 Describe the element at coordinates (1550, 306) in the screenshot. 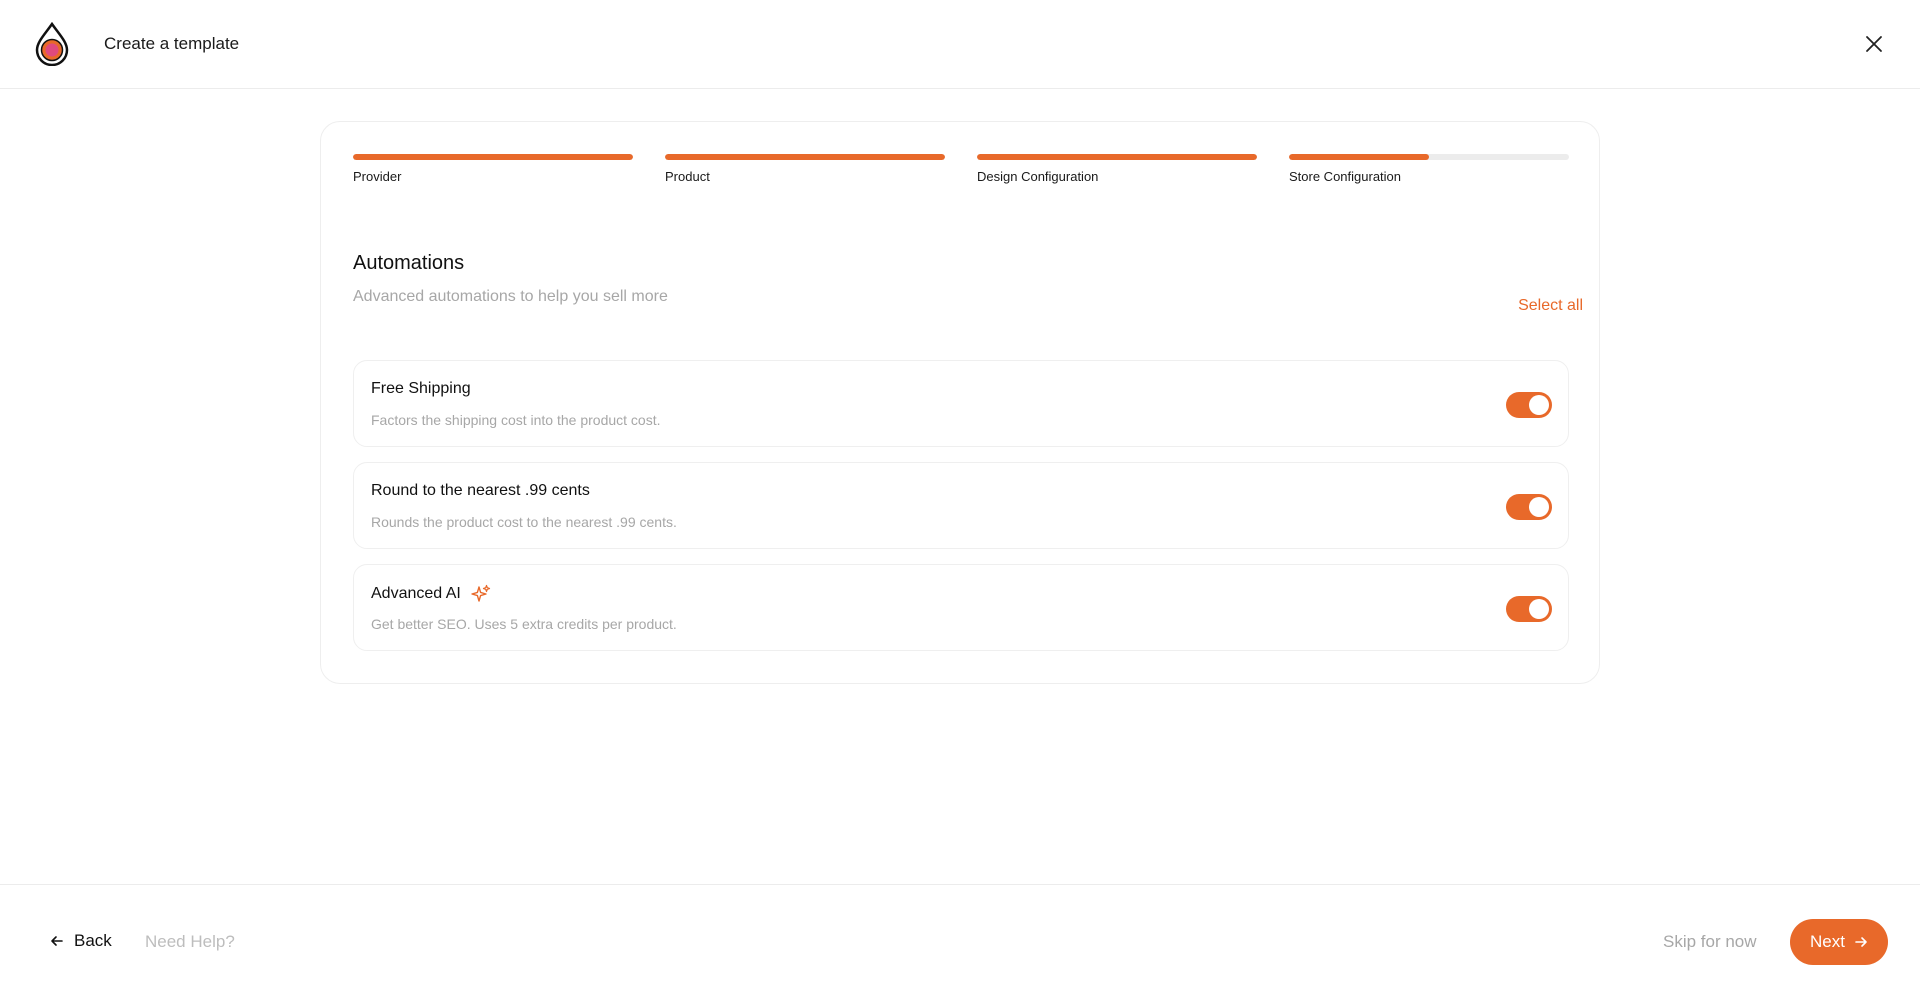

I see `select-all-button: Select all` at that location.